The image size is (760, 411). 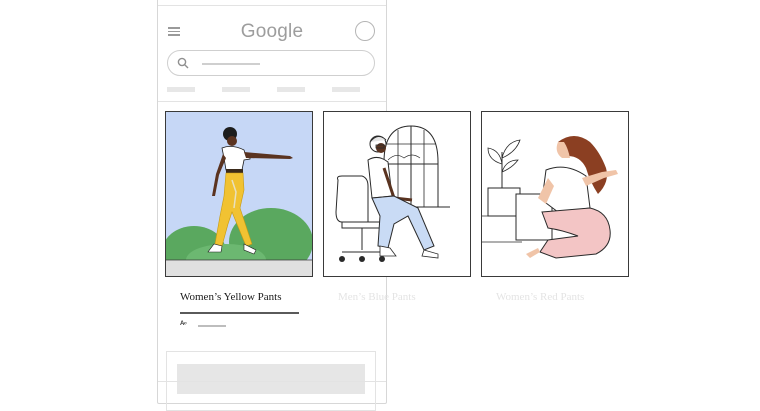 I want to click on result-meta: A‹·, so click(x=210, y=325).